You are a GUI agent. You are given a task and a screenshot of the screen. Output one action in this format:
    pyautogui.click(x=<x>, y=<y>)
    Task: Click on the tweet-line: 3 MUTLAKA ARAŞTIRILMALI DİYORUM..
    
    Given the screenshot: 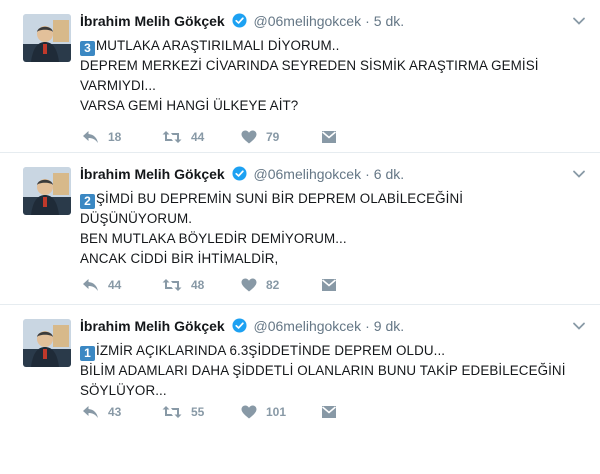 What is the action you would take?
    pyautogui.click(x=330, y=46)
    